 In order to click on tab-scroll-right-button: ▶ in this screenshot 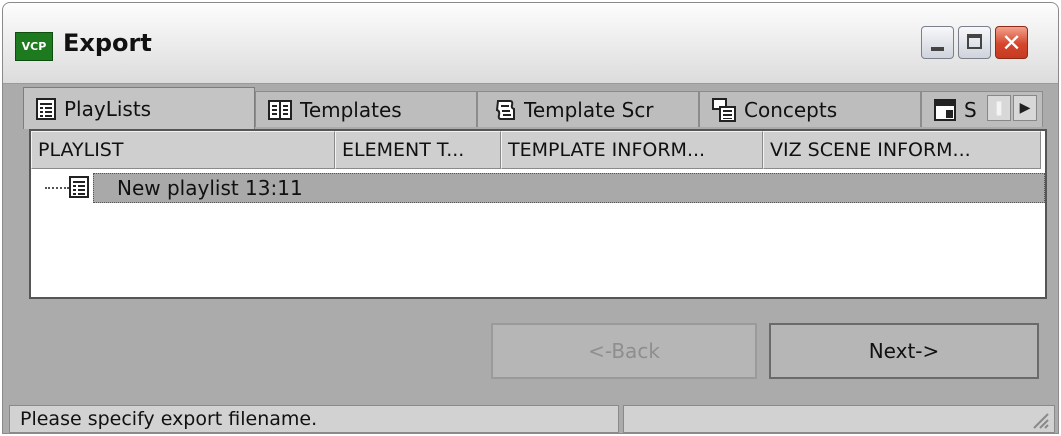, I will do `click(1025, 108)`.